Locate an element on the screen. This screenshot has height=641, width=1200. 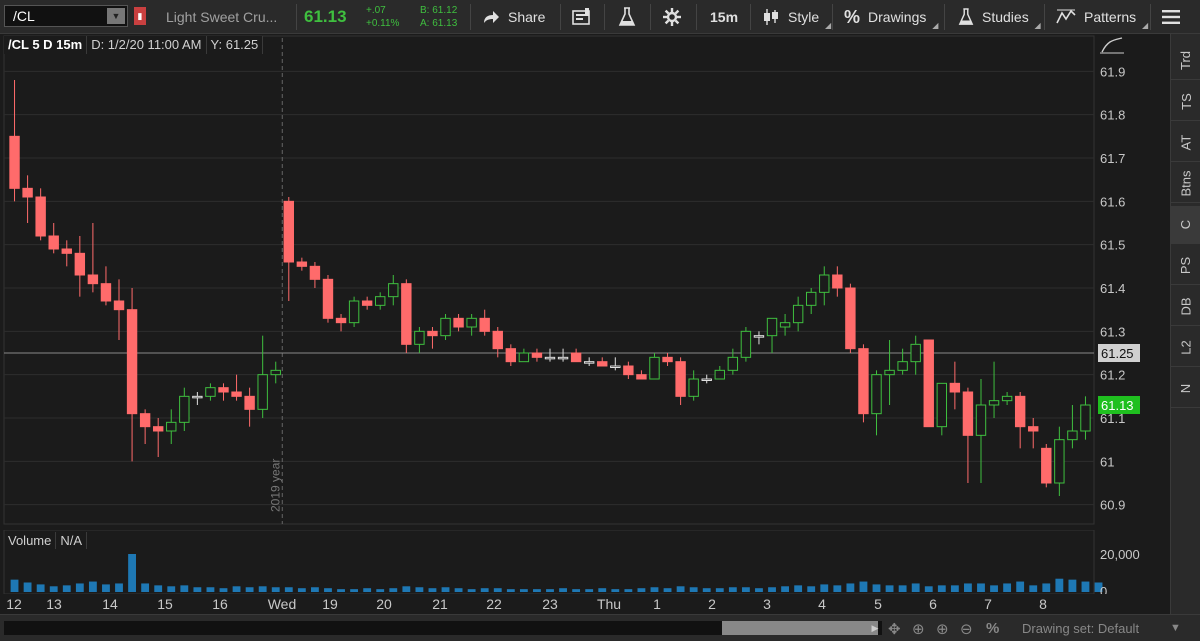
more-button is located at coordinates (1171, 17).